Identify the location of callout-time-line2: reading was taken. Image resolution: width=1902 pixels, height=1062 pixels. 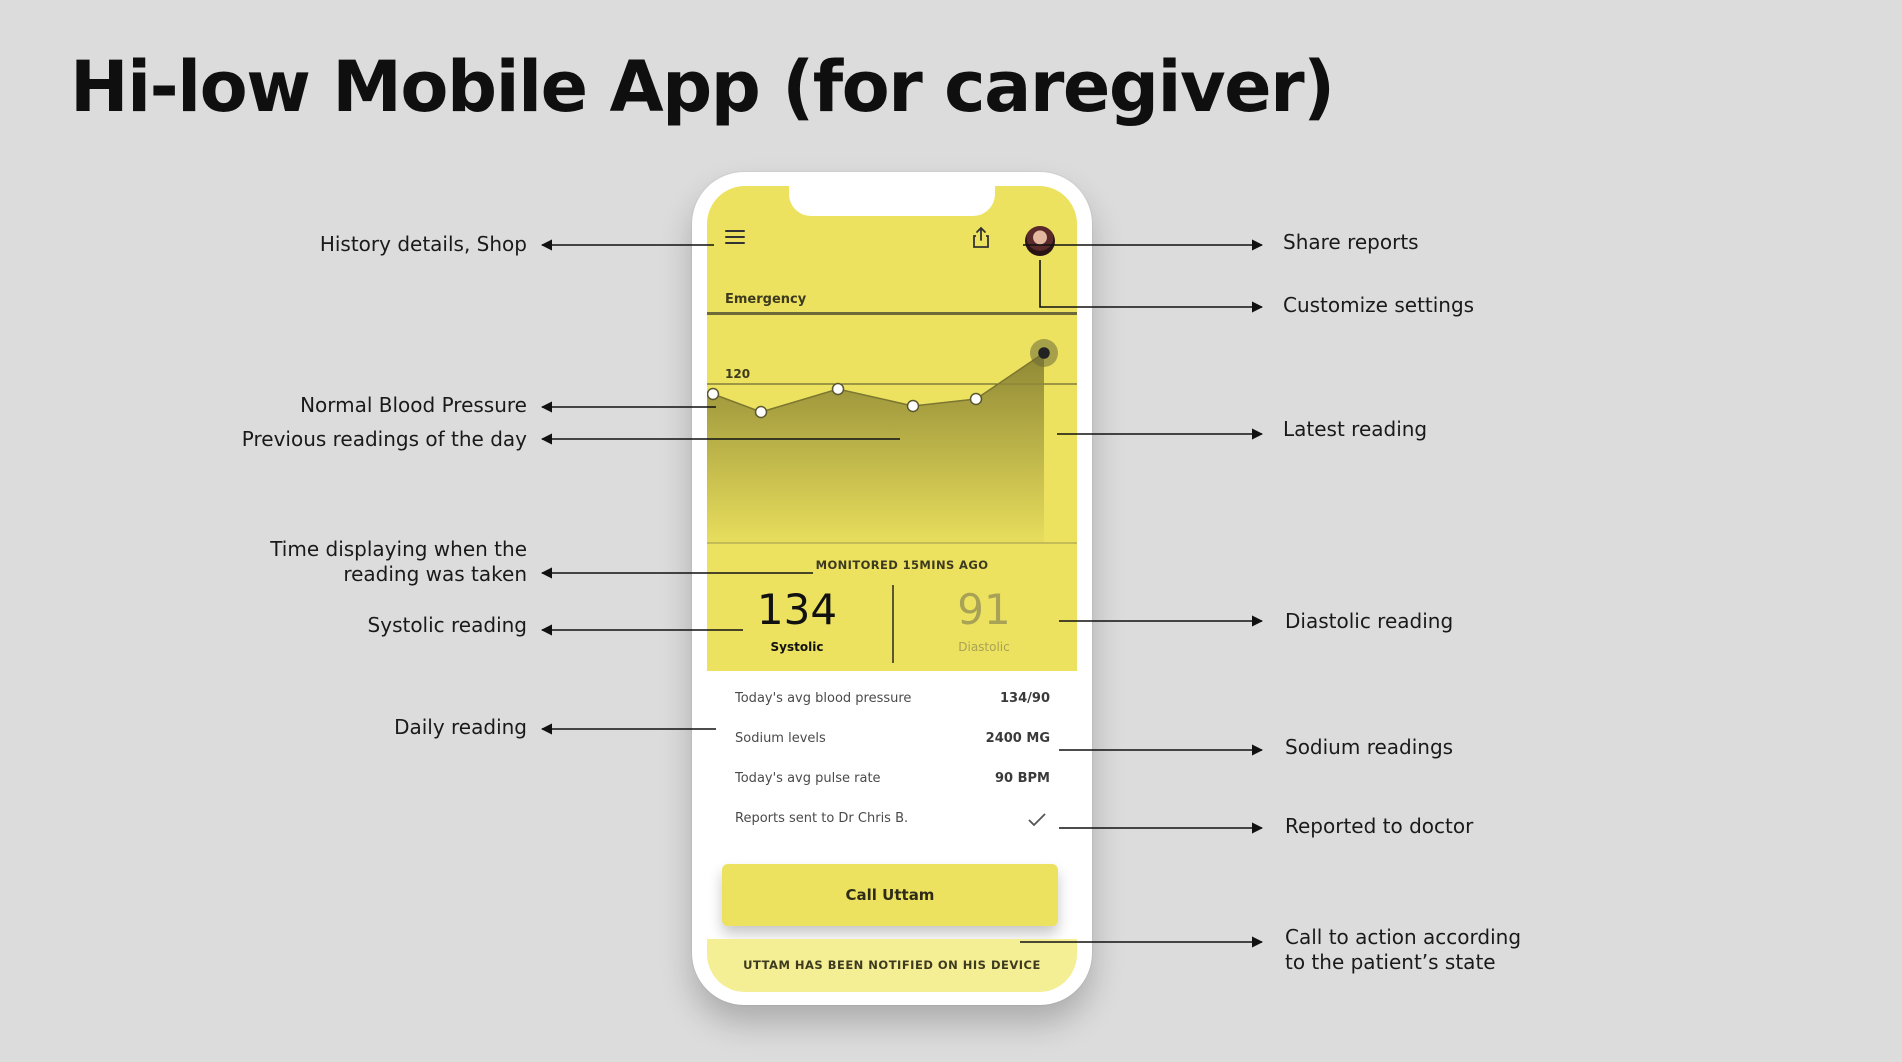
(435, 574).